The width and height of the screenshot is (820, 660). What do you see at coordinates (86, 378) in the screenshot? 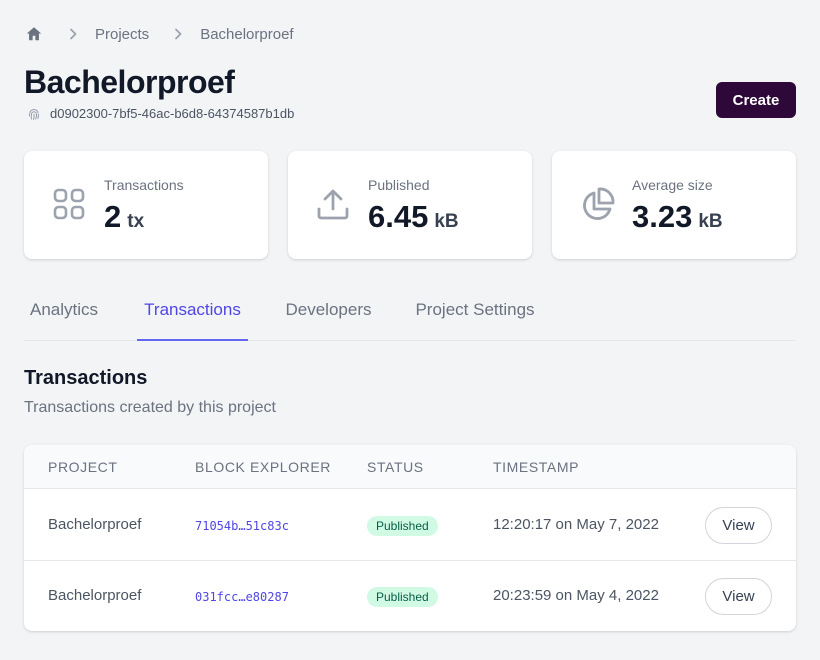
I see `section-title: Transactions` at bounding box center [86, 378].